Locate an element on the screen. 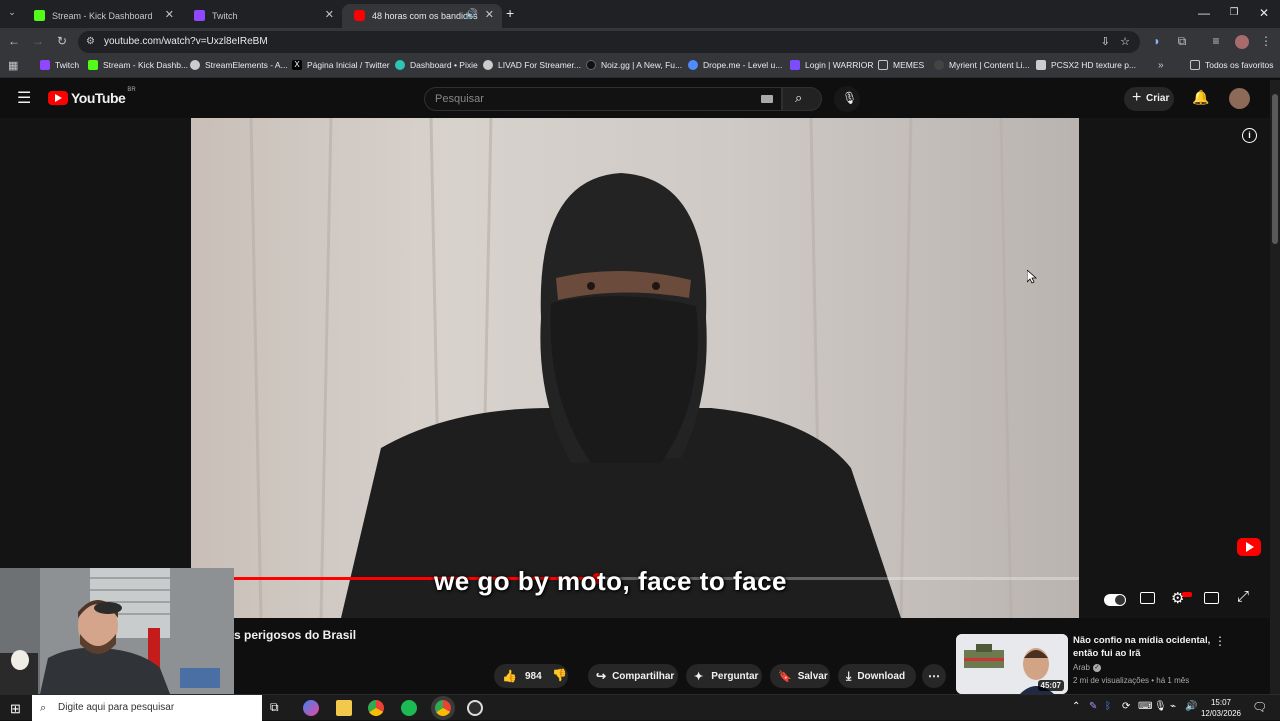 The image size is (1280, 721). download-button: ⤓ Download is located at coordinates (877, 676).